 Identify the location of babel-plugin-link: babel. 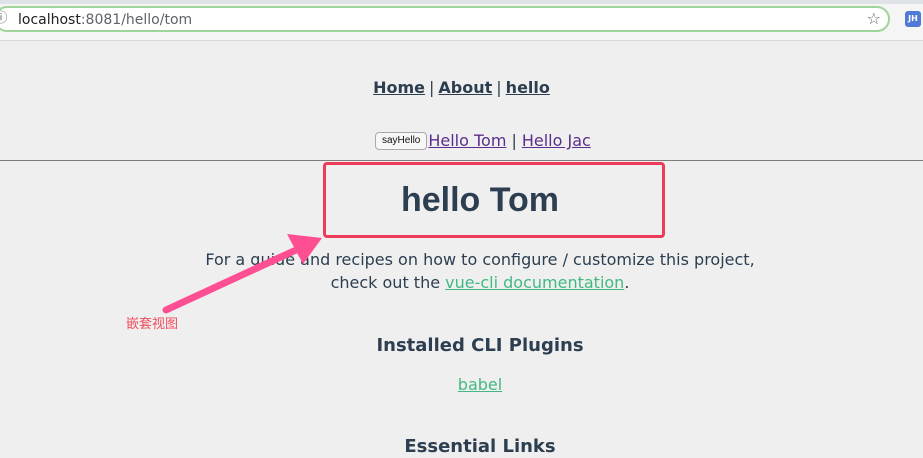
(480, 384).